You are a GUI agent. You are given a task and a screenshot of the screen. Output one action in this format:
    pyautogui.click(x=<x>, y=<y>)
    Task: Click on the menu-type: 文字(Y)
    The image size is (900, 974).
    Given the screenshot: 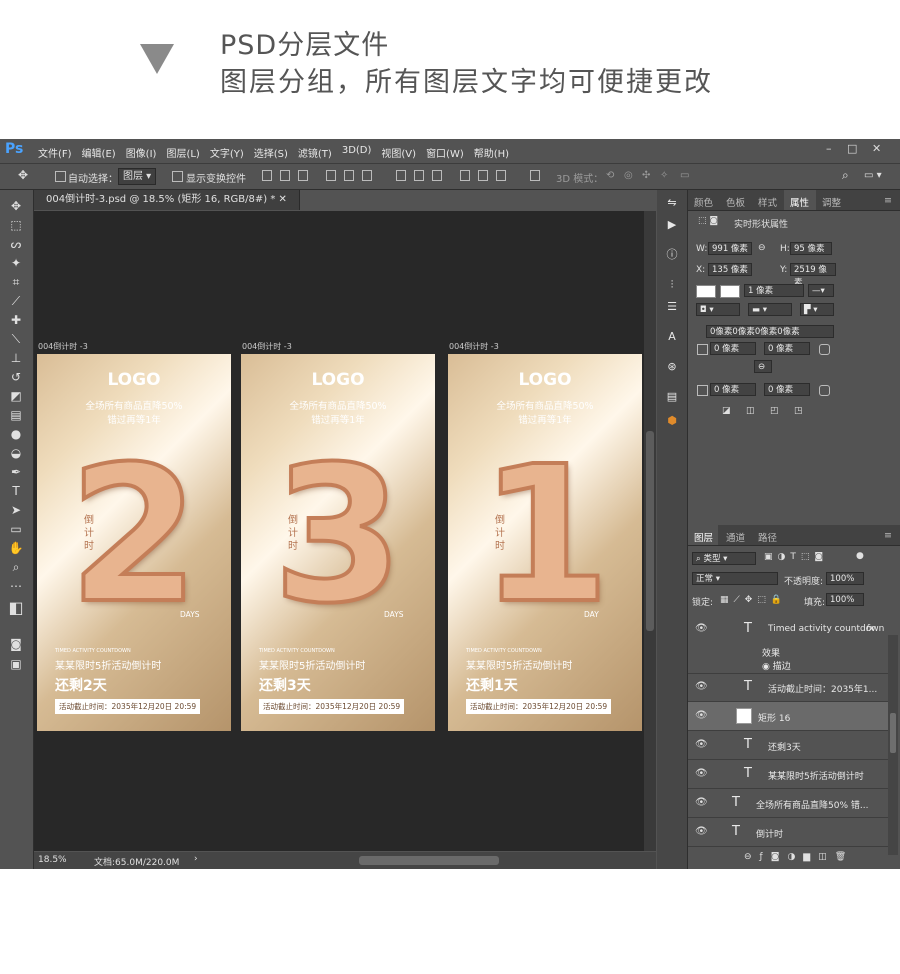 What is the action you would take?
    pyautogui.click(x=227, y=152)
    